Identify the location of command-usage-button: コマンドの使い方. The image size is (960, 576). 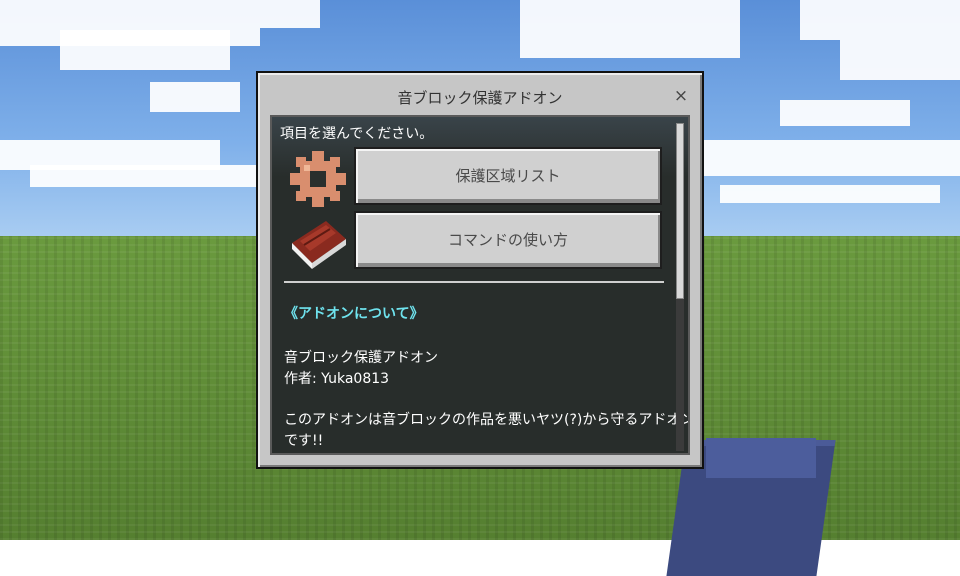
(508, 240).